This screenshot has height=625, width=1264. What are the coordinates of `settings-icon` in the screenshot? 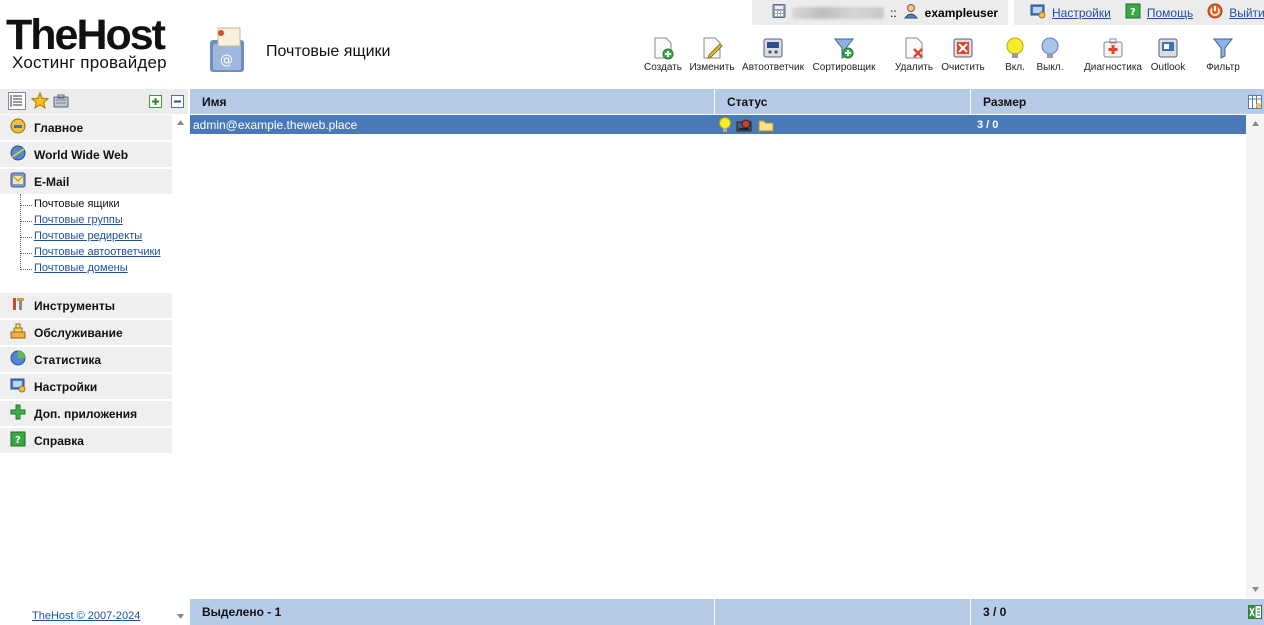 It's located at (1038, 12).